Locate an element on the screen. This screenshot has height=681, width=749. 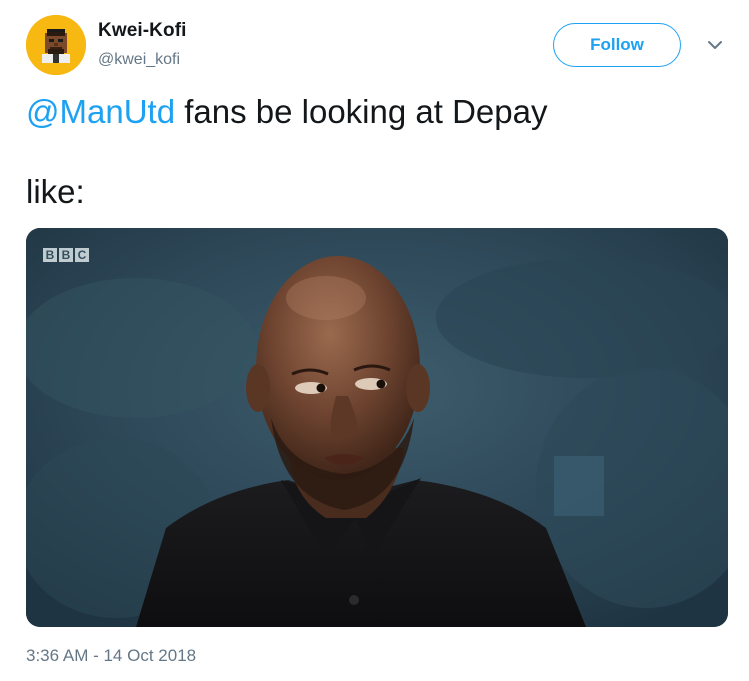
follow-button: Follow is located at coordinates (617, 45).